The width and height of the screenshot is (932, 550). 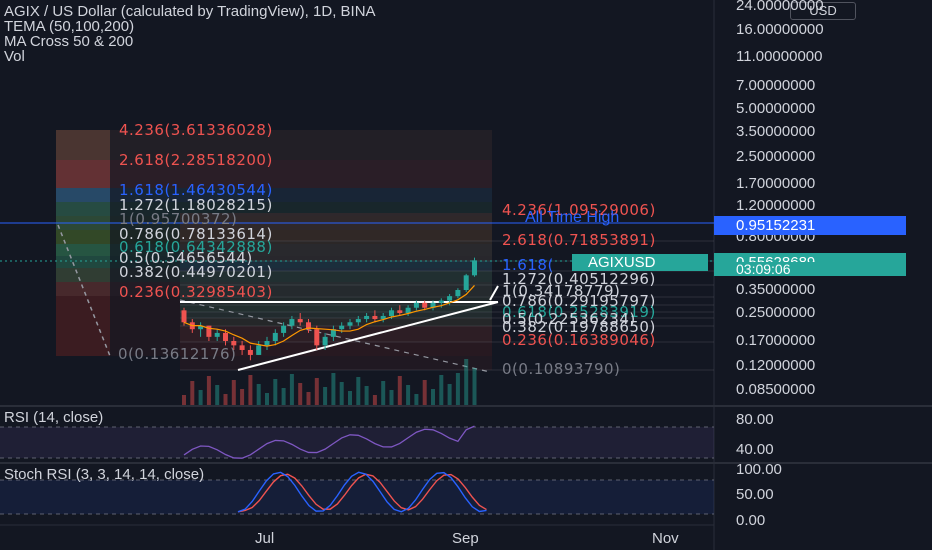 What do you see at coordinates (776, 312) in the screenshot?
I see `price-axis-label: 0.25000000` at bounding box center [776, 312].